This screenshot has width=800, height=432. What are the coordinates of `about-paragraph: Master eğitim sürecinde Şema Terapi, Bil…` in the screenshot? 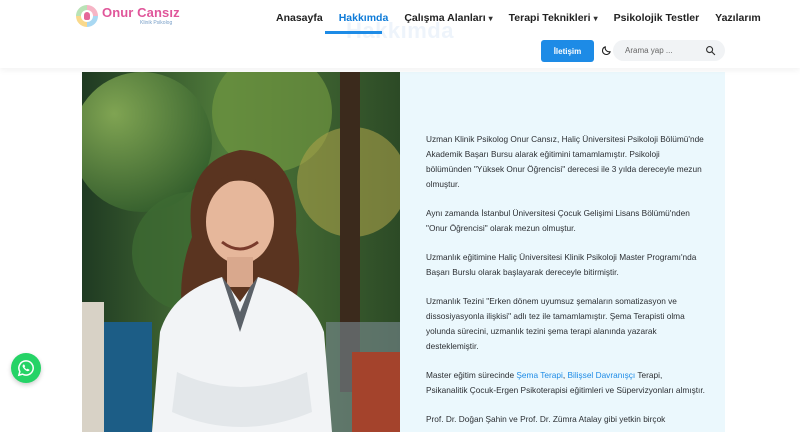 It's located at (565, 382).